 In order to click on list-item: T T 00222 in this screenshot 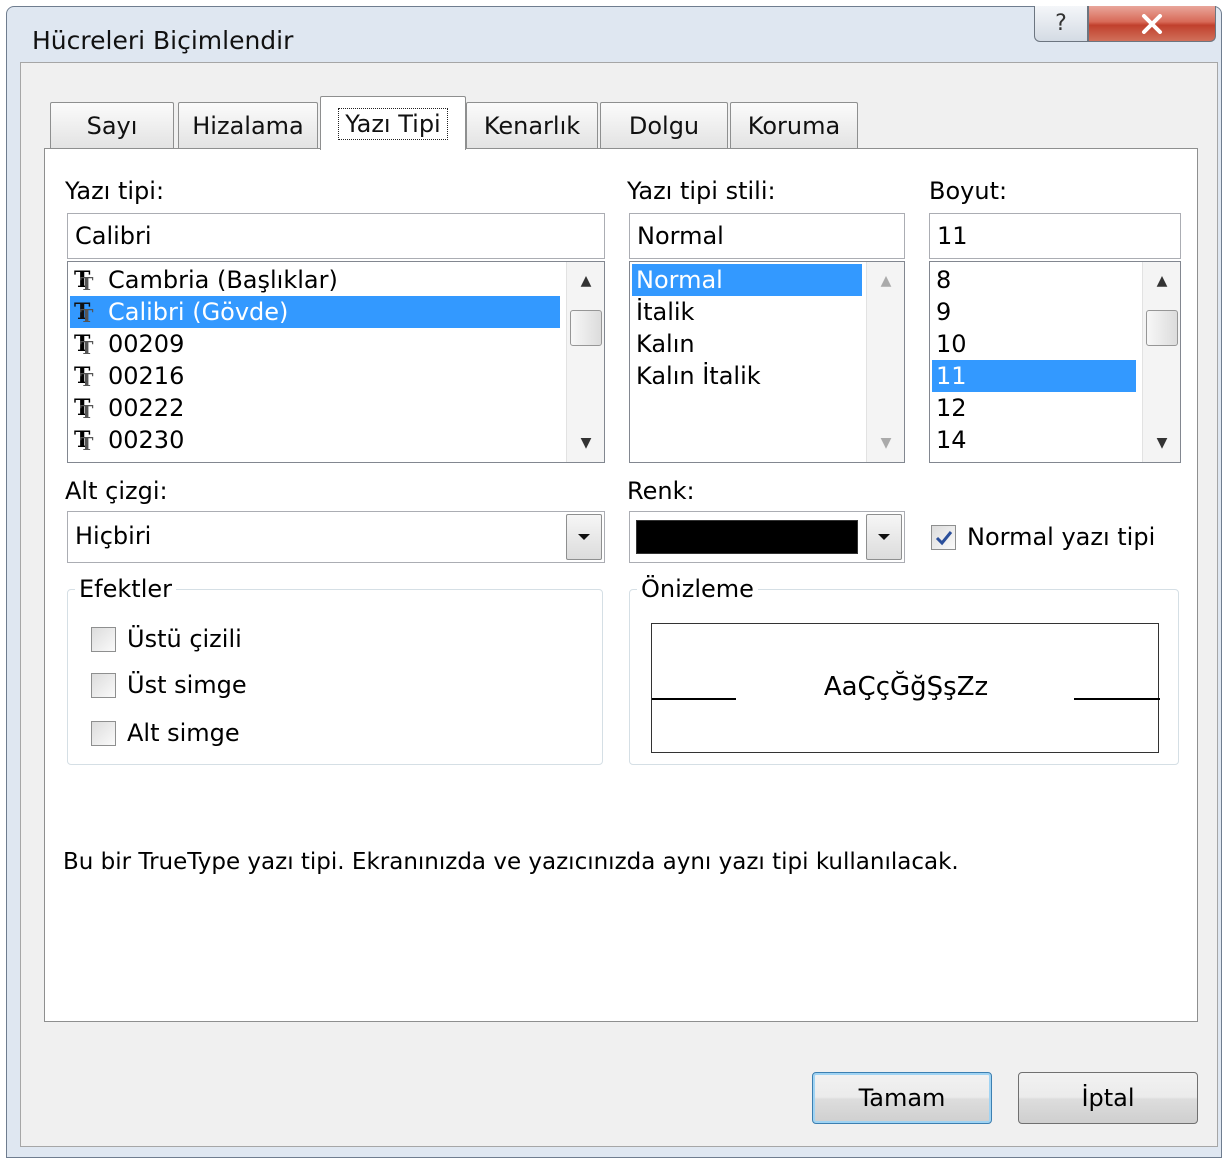, I will do `click(315, 408)`.